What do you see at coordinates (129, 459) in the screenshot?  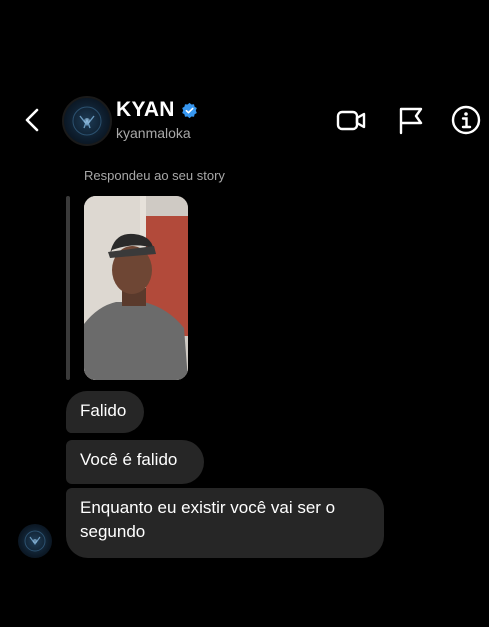 I see `message-text: Você é falido` at bounding box center [129, 459].